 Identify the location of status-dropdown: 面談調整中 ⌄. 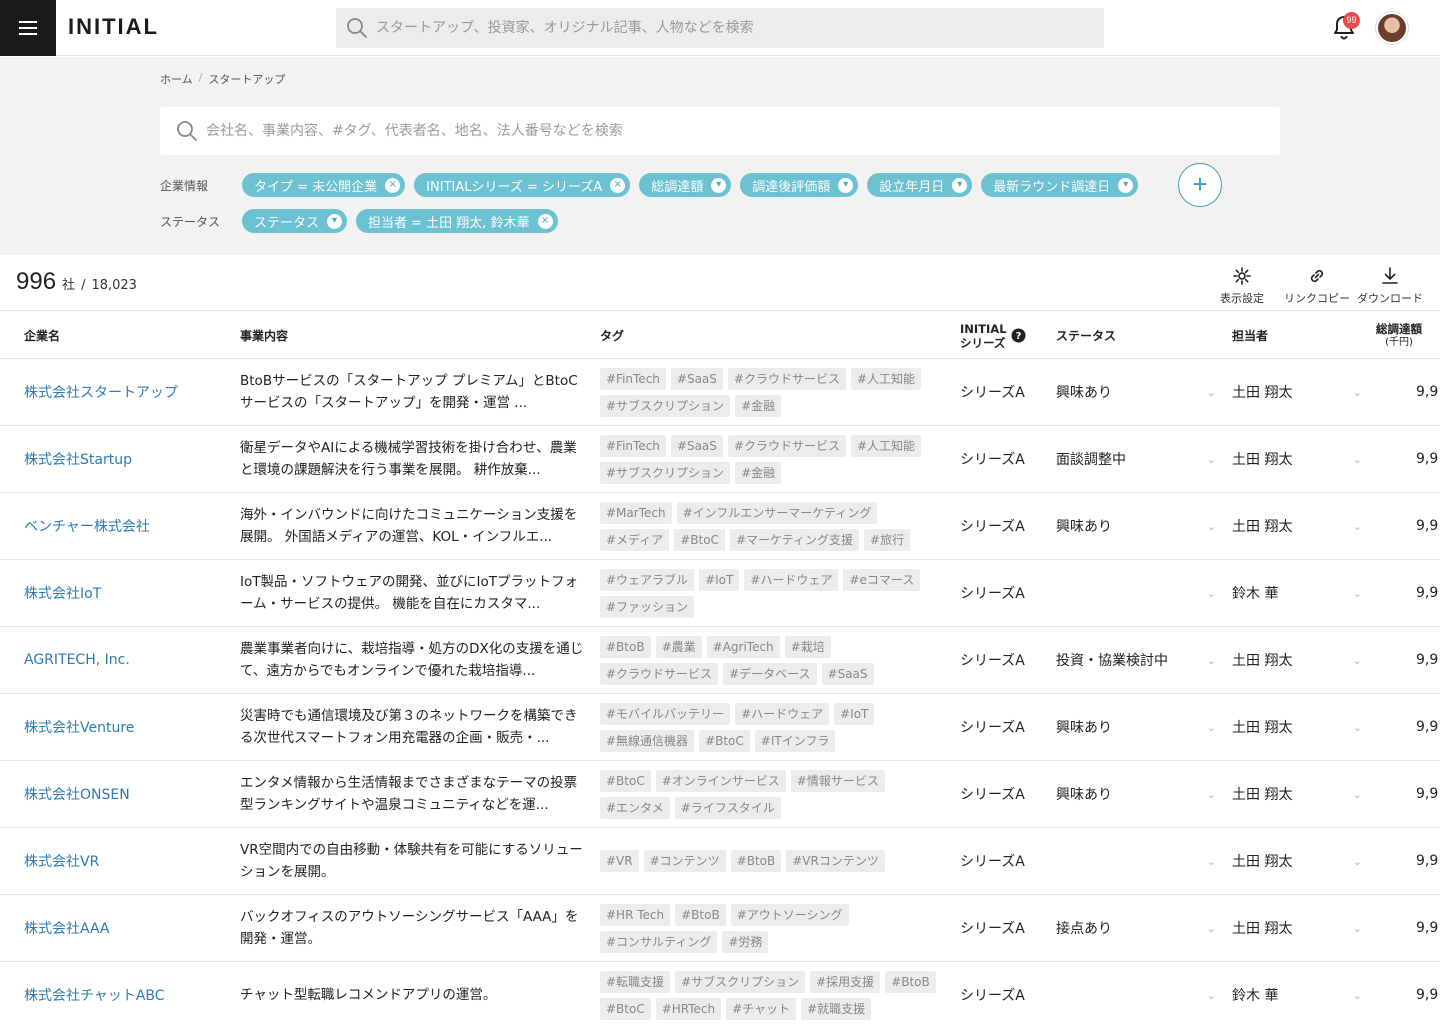
(1136, 459).